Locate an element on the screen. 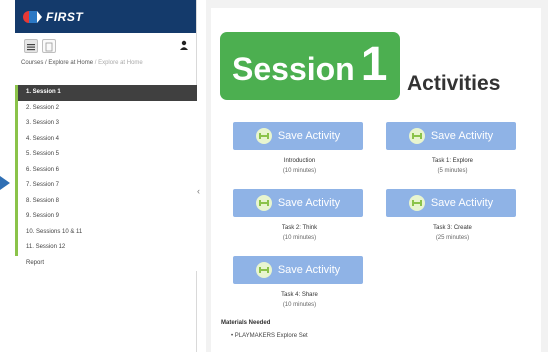 The width and height of the screenshot is (548, 352). activities-title: Activities is located at coordinates (454, 83).